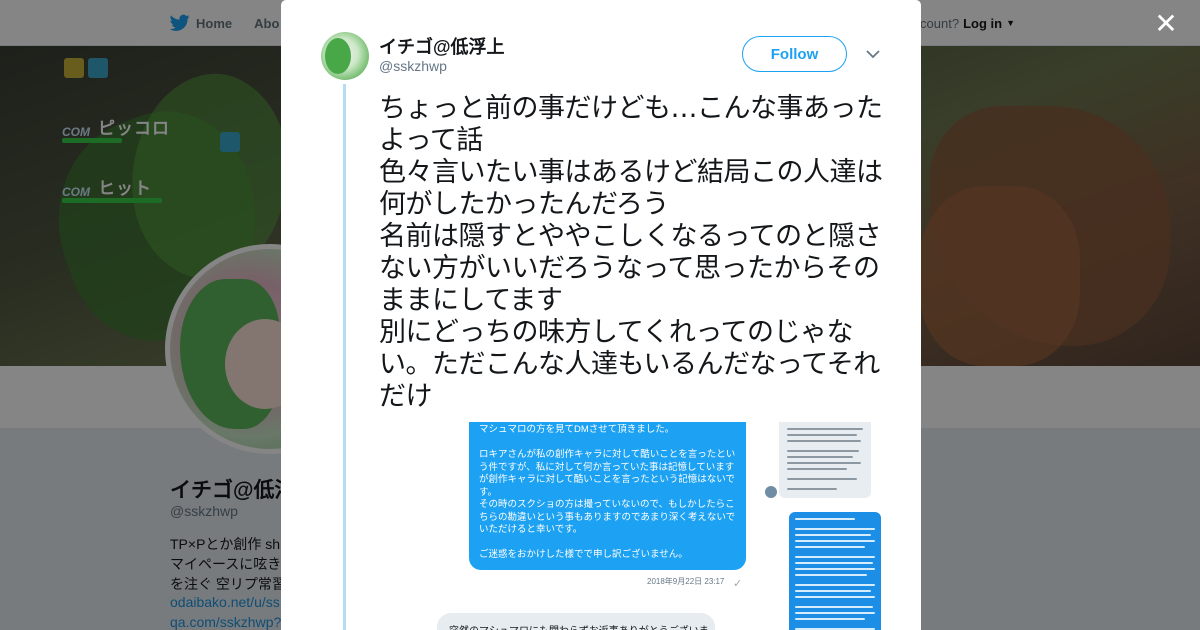  I want to click on tweet-author-avatar, so click(345, 56).